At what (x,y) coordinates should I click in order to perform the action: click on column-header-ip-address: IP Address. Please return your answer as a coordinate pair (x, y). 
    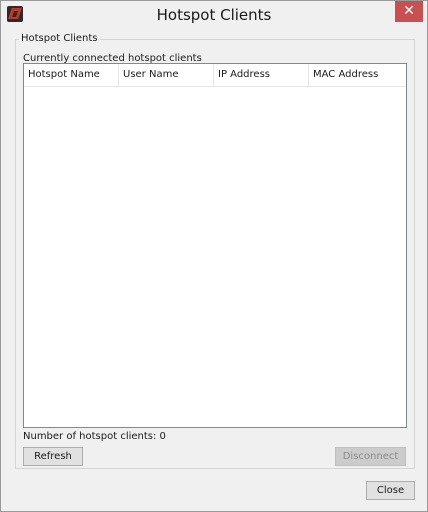
    Looking at the image, I should click on (261, 75).